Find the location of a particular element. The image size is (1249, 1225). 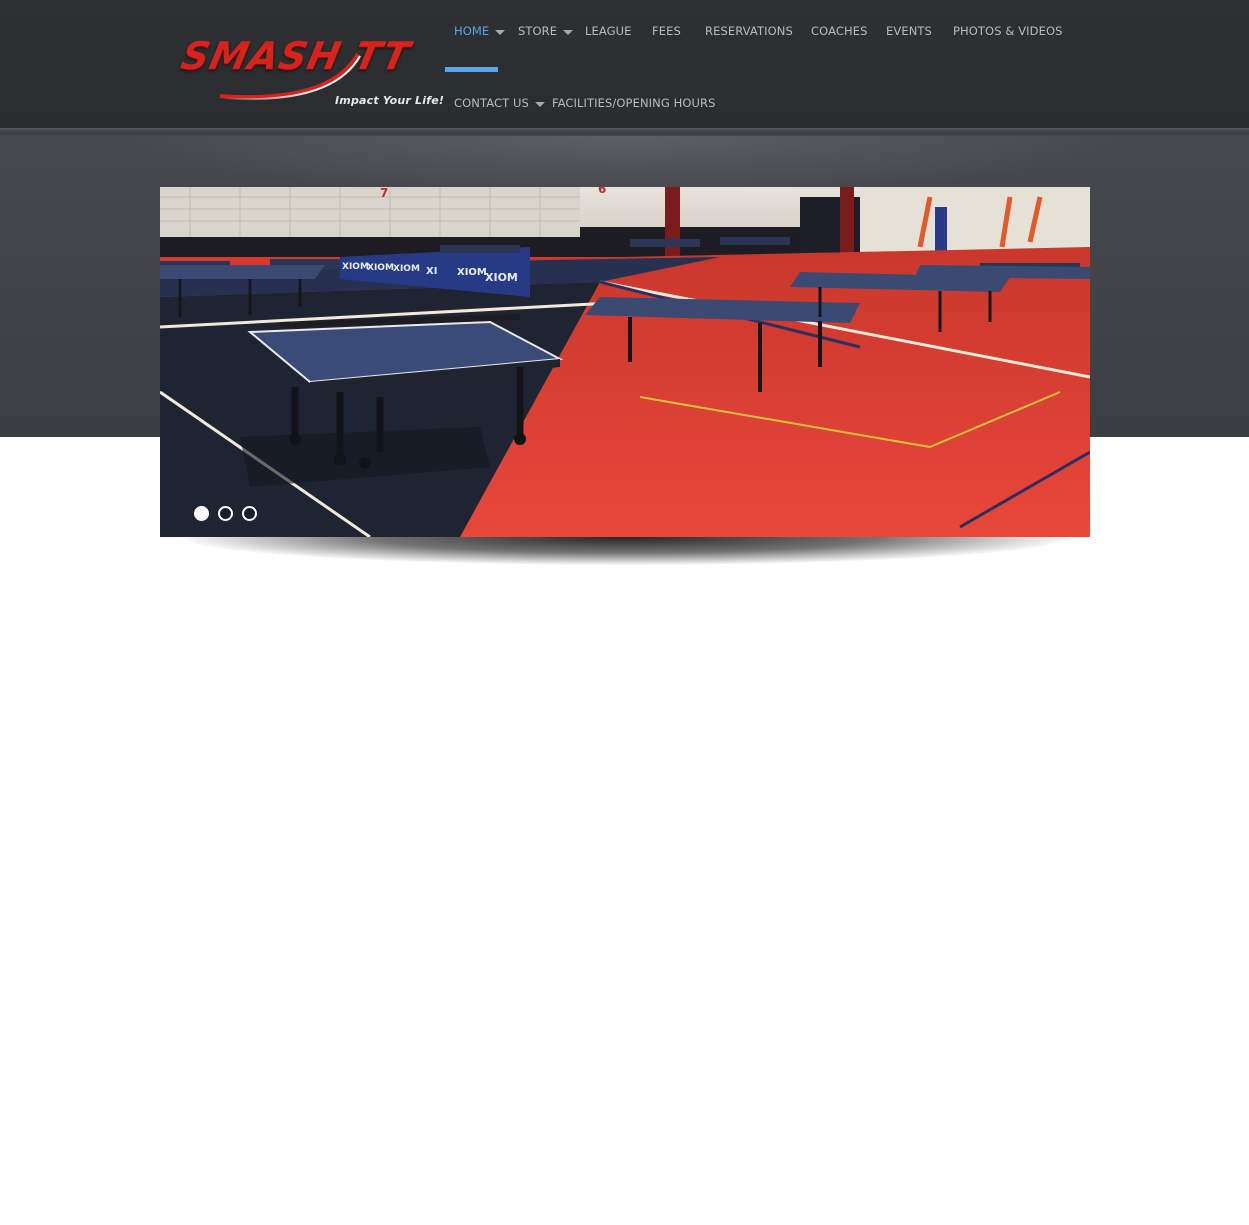

nav-facilities-hours-label: FACILITIES/OPENING HOURS is located at coordinates (634, 103).